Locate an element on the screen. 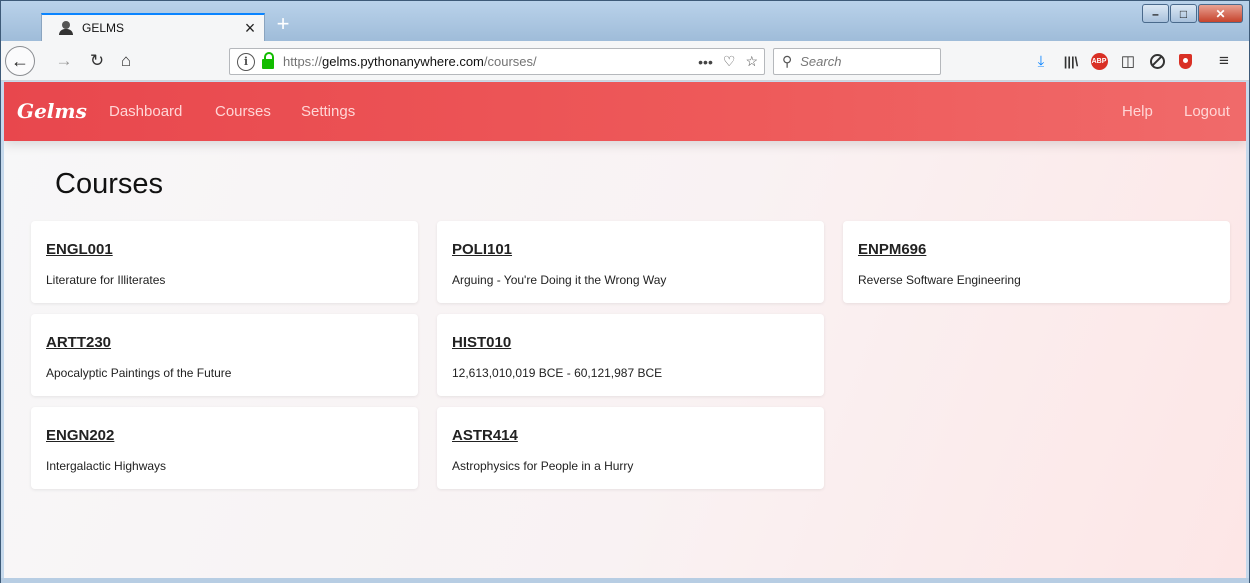  minimize-button: – is located at coordinates (1155, 13).